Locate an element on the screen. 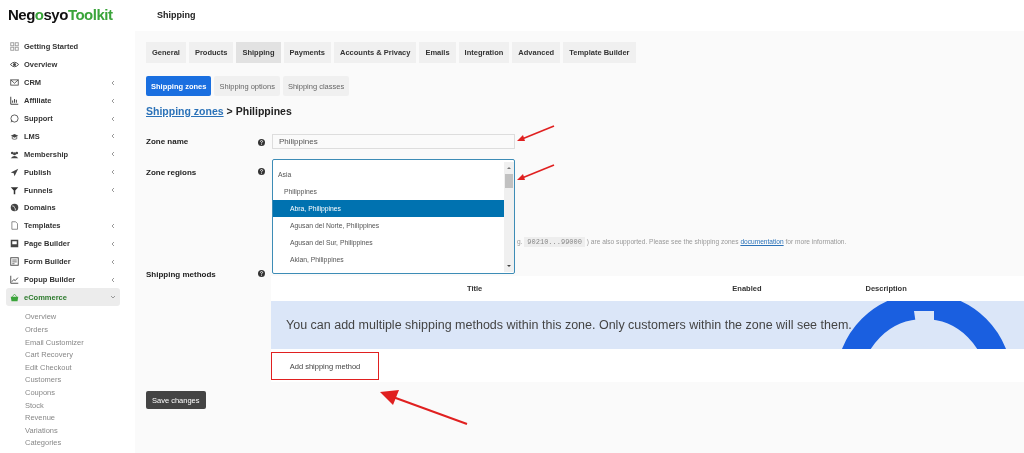 This screenshot has height=453, width=1024. field-label: Shipping methods is located at coordinates (181, 274).